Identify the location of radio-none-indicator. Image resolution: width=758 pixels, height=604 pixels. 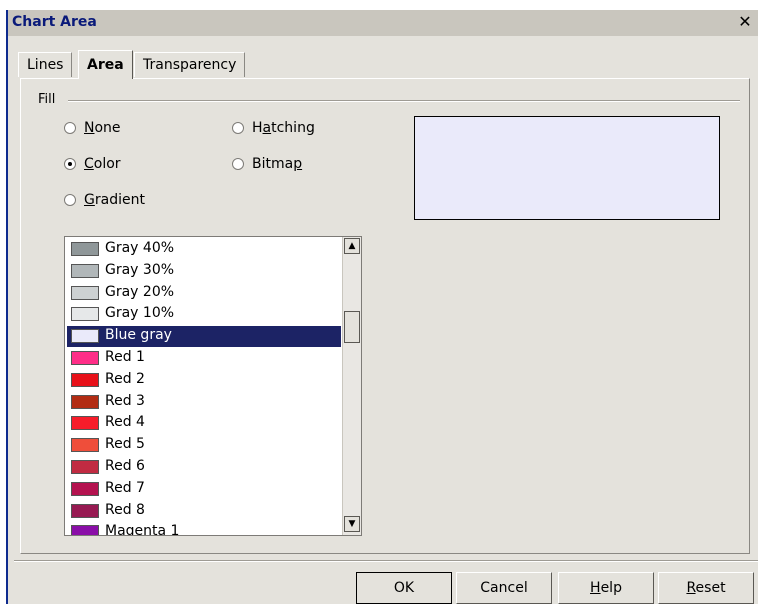
(70, 128).